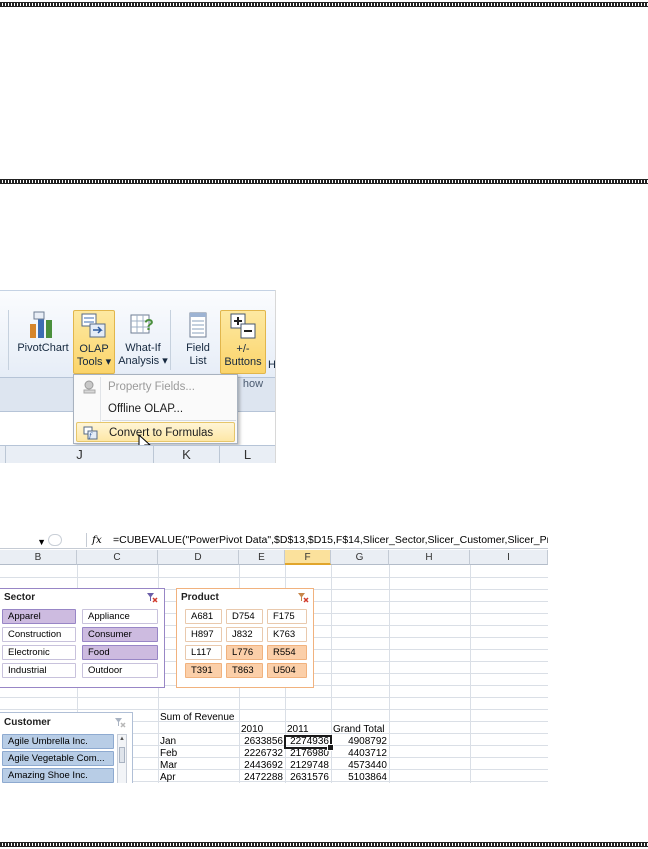 The image size is (648, 849). I want to click on pivot-cell: 4908792, so click(359, 742).